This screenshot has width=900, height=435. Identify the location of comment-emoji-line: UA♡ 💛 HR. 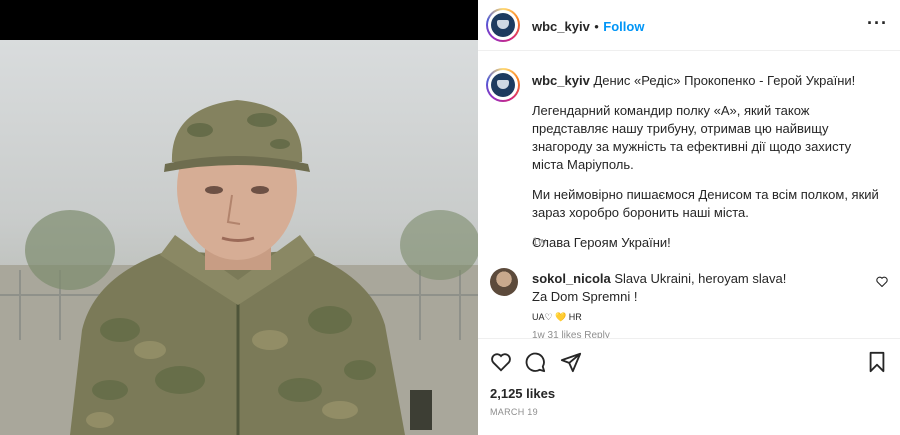
(557, 317).